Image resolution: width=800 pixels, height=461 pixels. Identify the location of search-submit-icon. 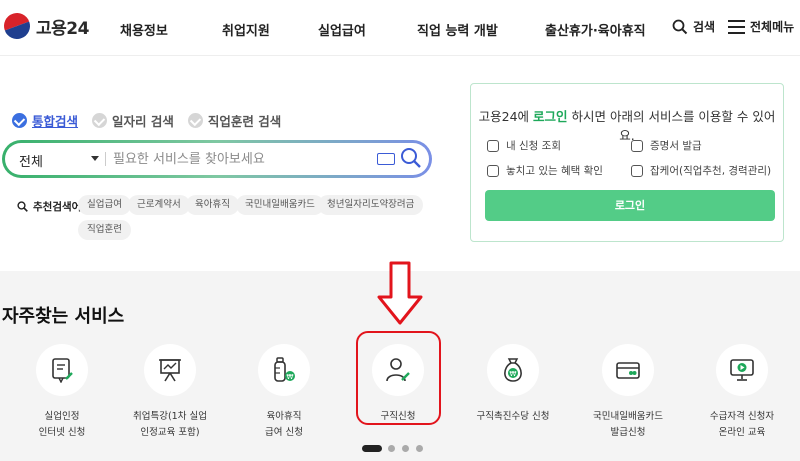
(411, 158).